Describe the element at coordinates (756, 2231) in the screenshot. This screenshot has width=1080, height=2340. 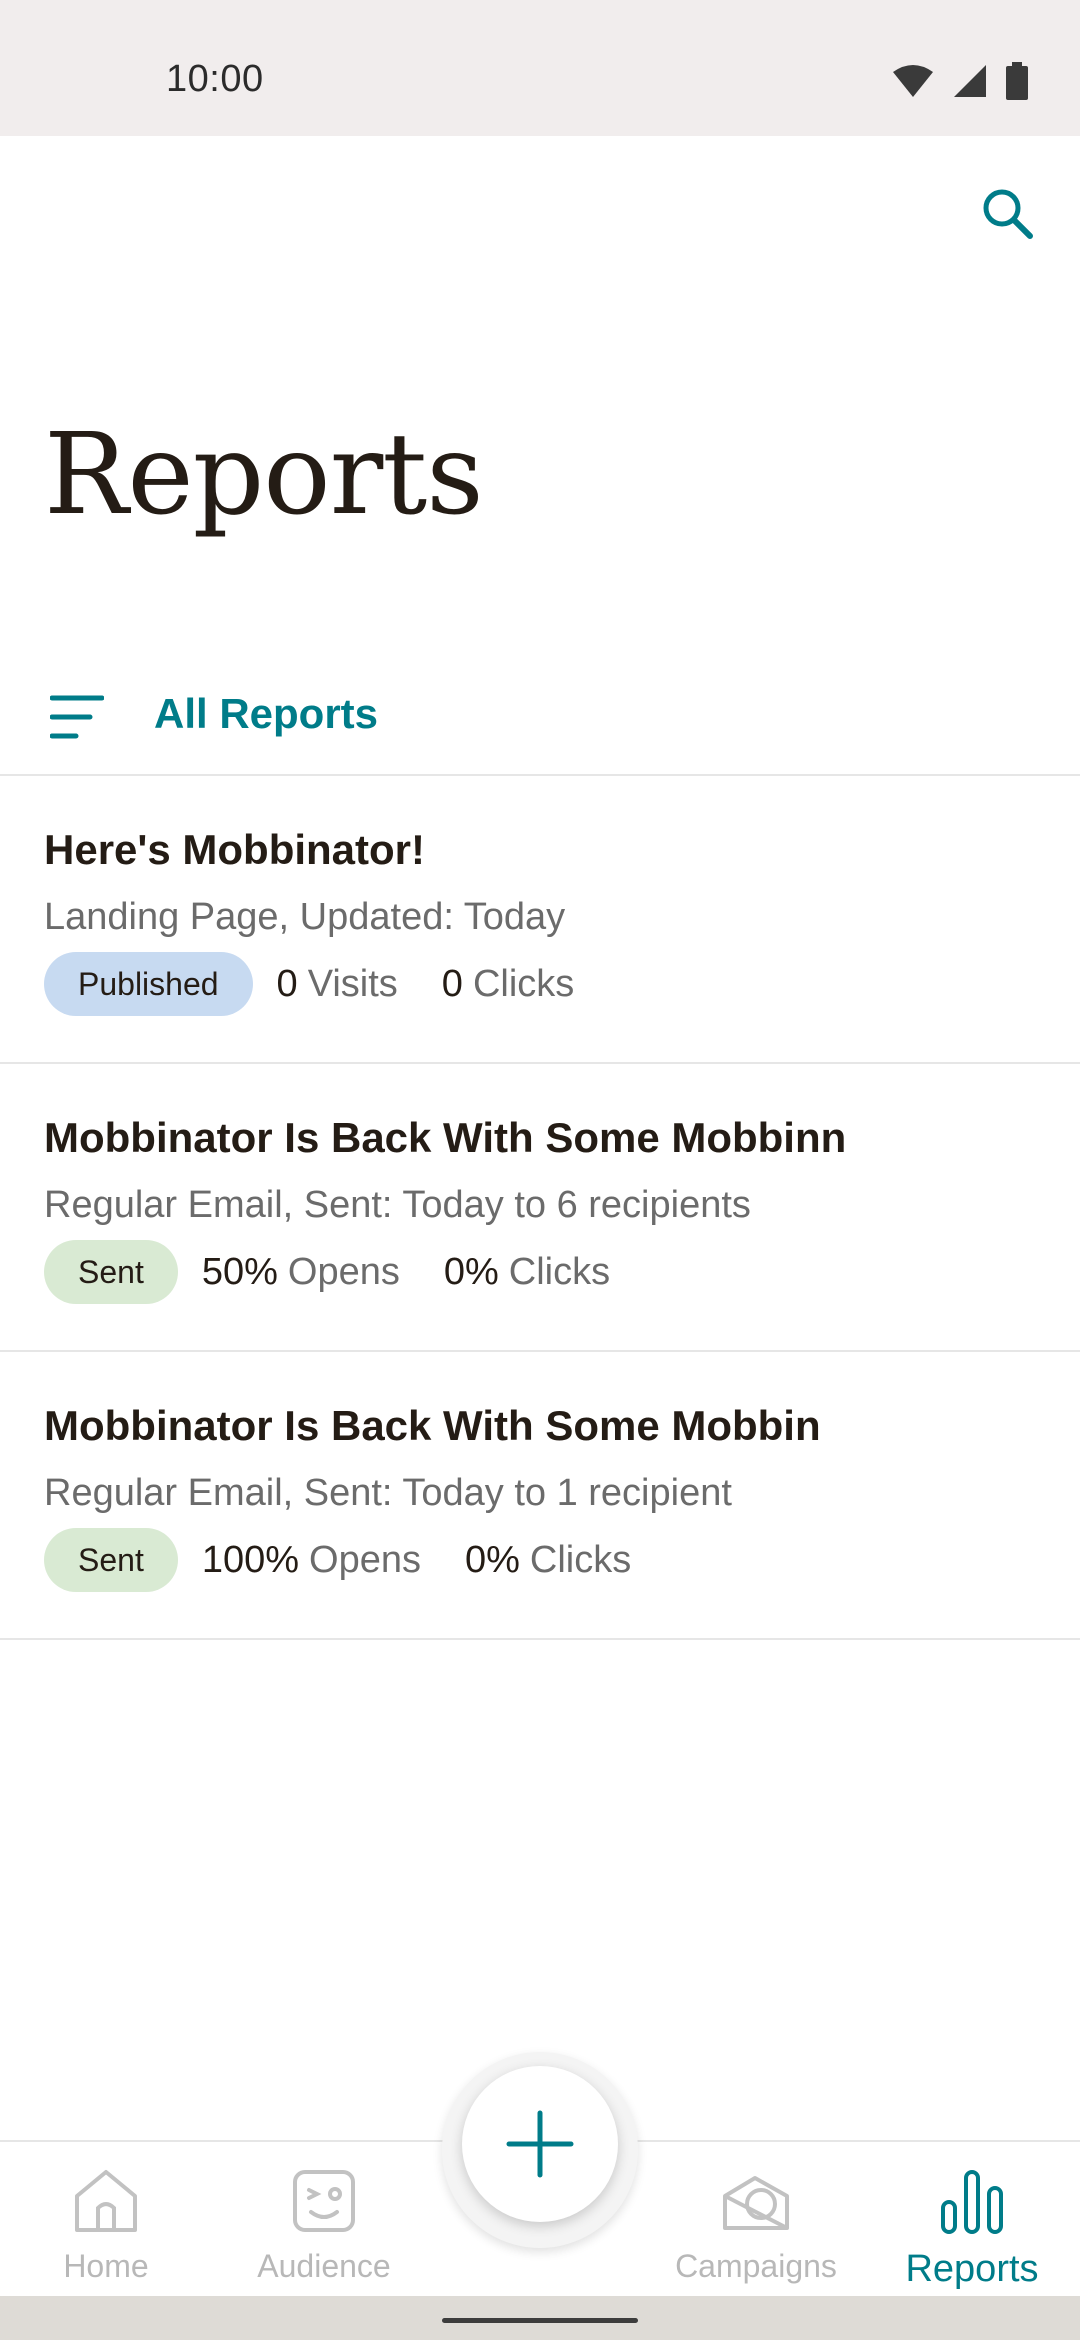
I see `nav-campaigns: Campaigns` at that location.